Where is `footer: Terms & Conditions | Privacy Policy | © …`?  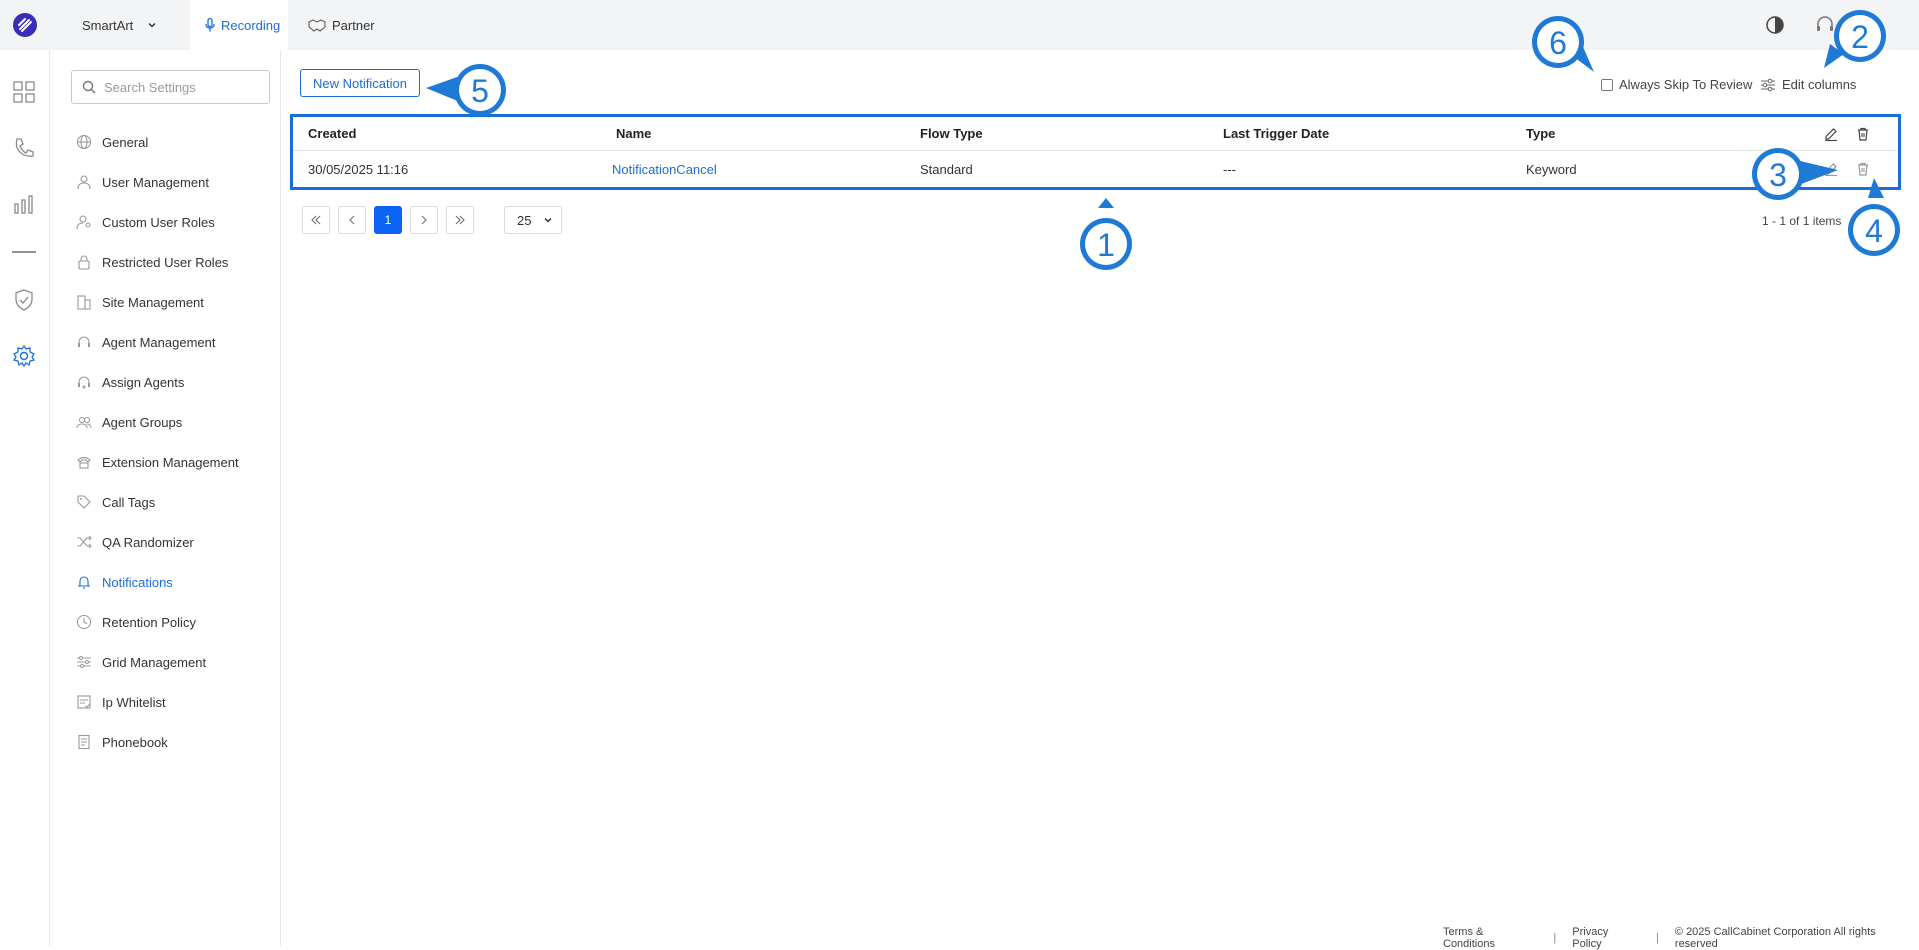
footer: Terms & Conditions | Privacy Policy | © … is located at coordinates (1681, 938).